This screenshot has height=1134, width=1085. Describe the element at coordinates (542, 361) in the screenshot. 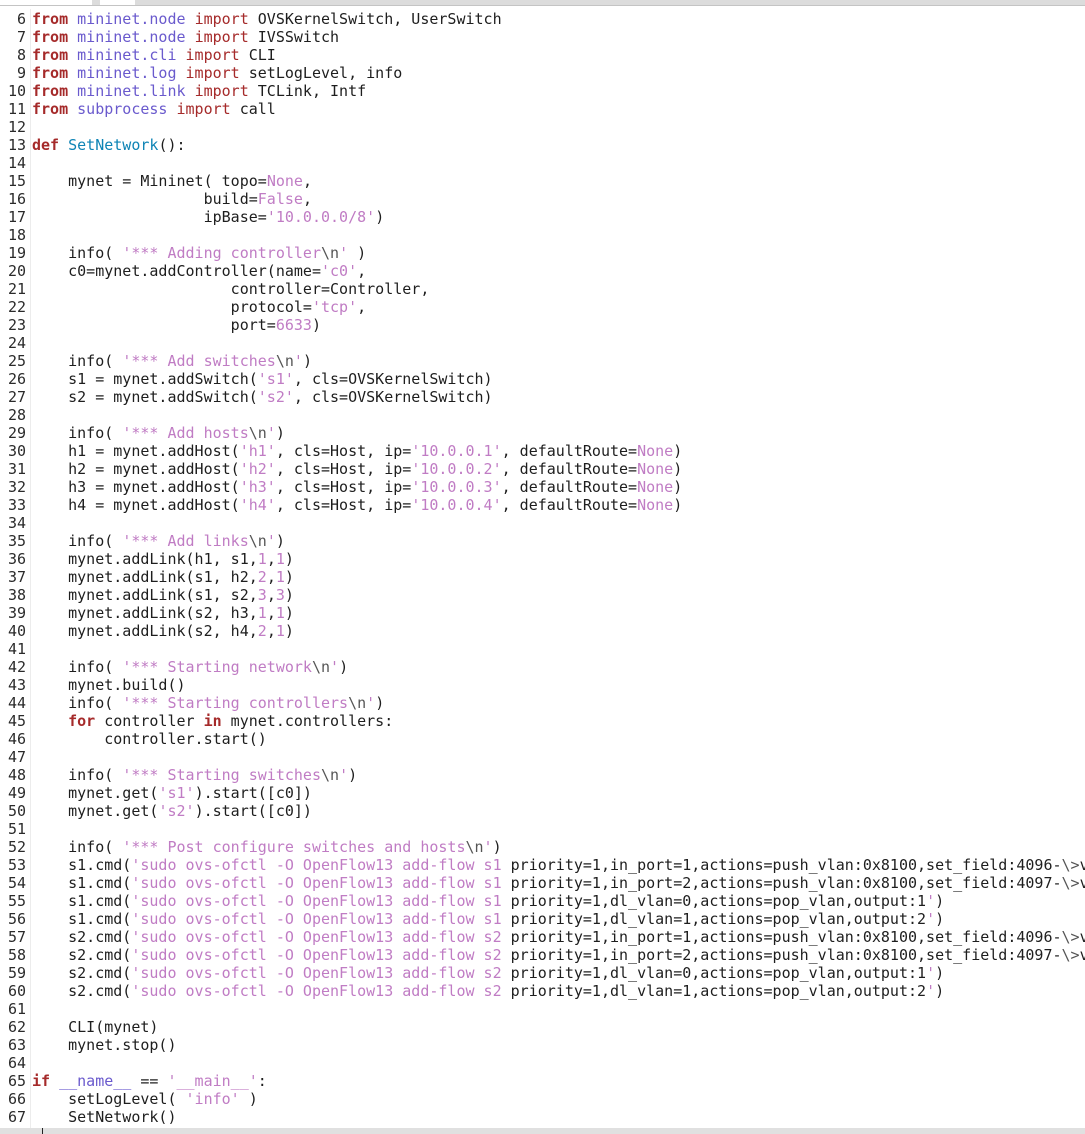

I see `code-line: 25 info( '*** Add switches\n')` at that location.